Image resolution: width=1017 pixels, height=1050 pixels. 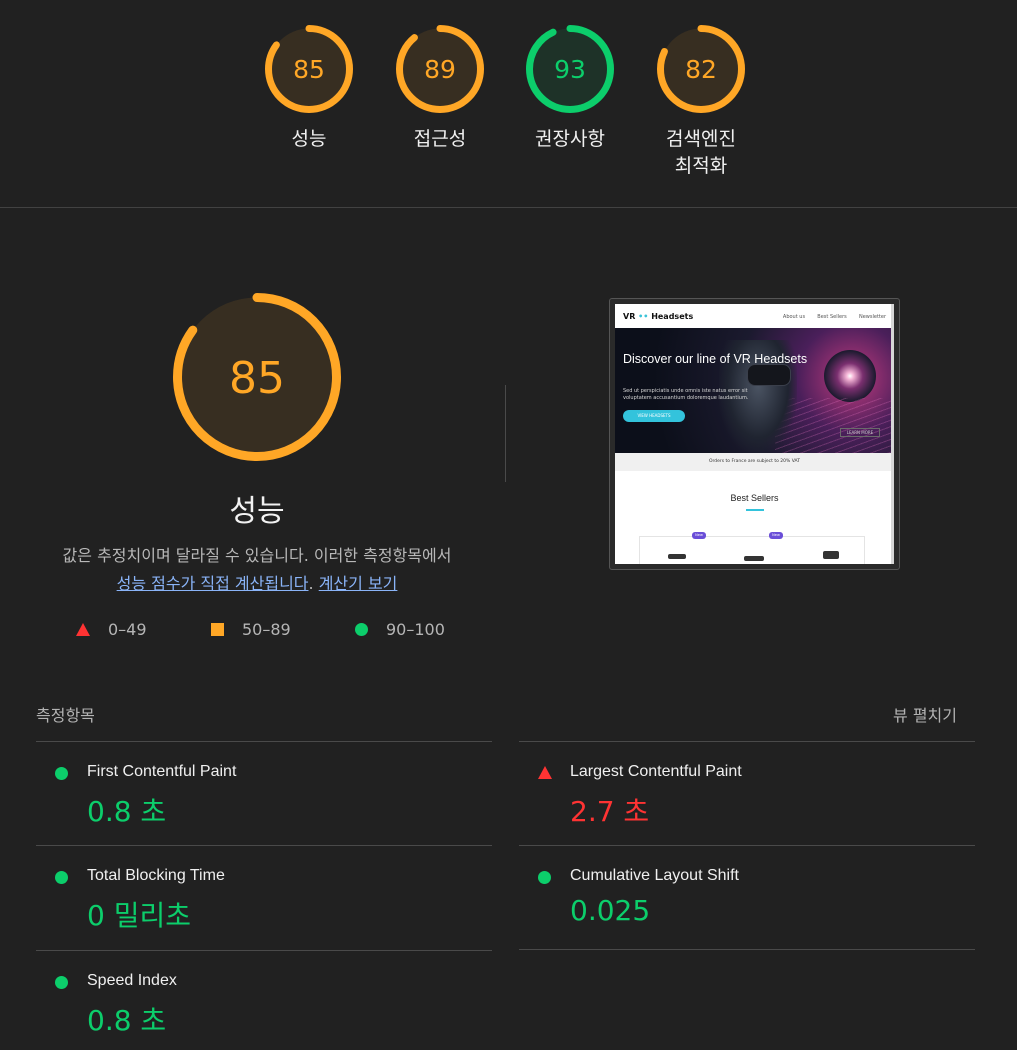 What do you see at coordinates (850, 376) in the screenshot?
I see `planet-graphic` at bounding box center [850, 376].